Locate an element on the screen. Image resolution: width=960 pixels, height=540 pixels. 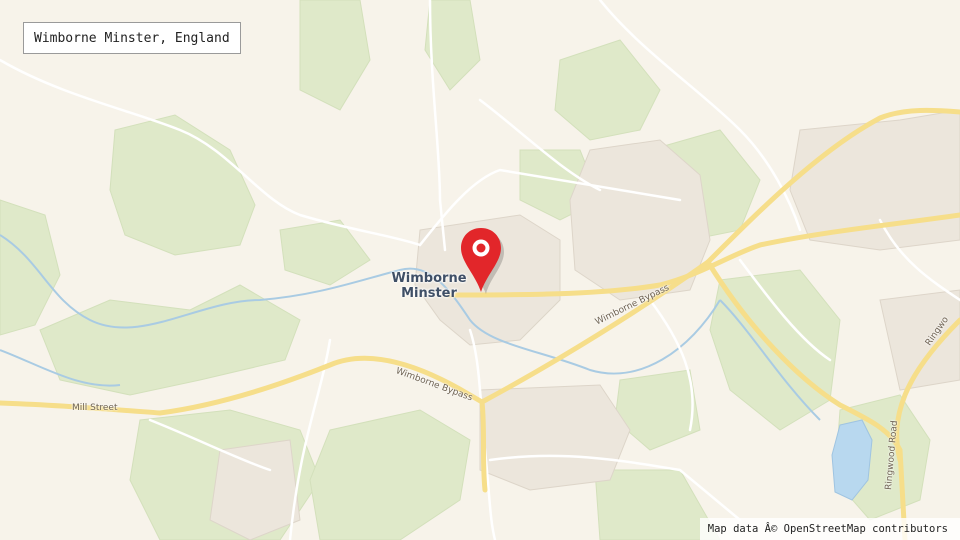
map-pin-icon is located at coordinates (481, 261).